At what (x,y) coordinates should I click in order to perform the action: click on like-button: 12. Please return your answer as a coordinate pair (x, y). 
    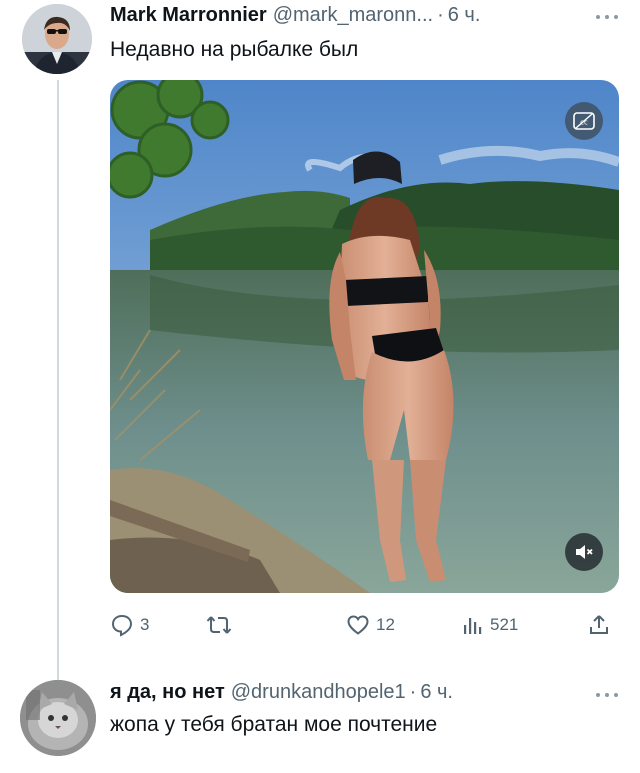
    Looking at the image, I should click on (370, 625).